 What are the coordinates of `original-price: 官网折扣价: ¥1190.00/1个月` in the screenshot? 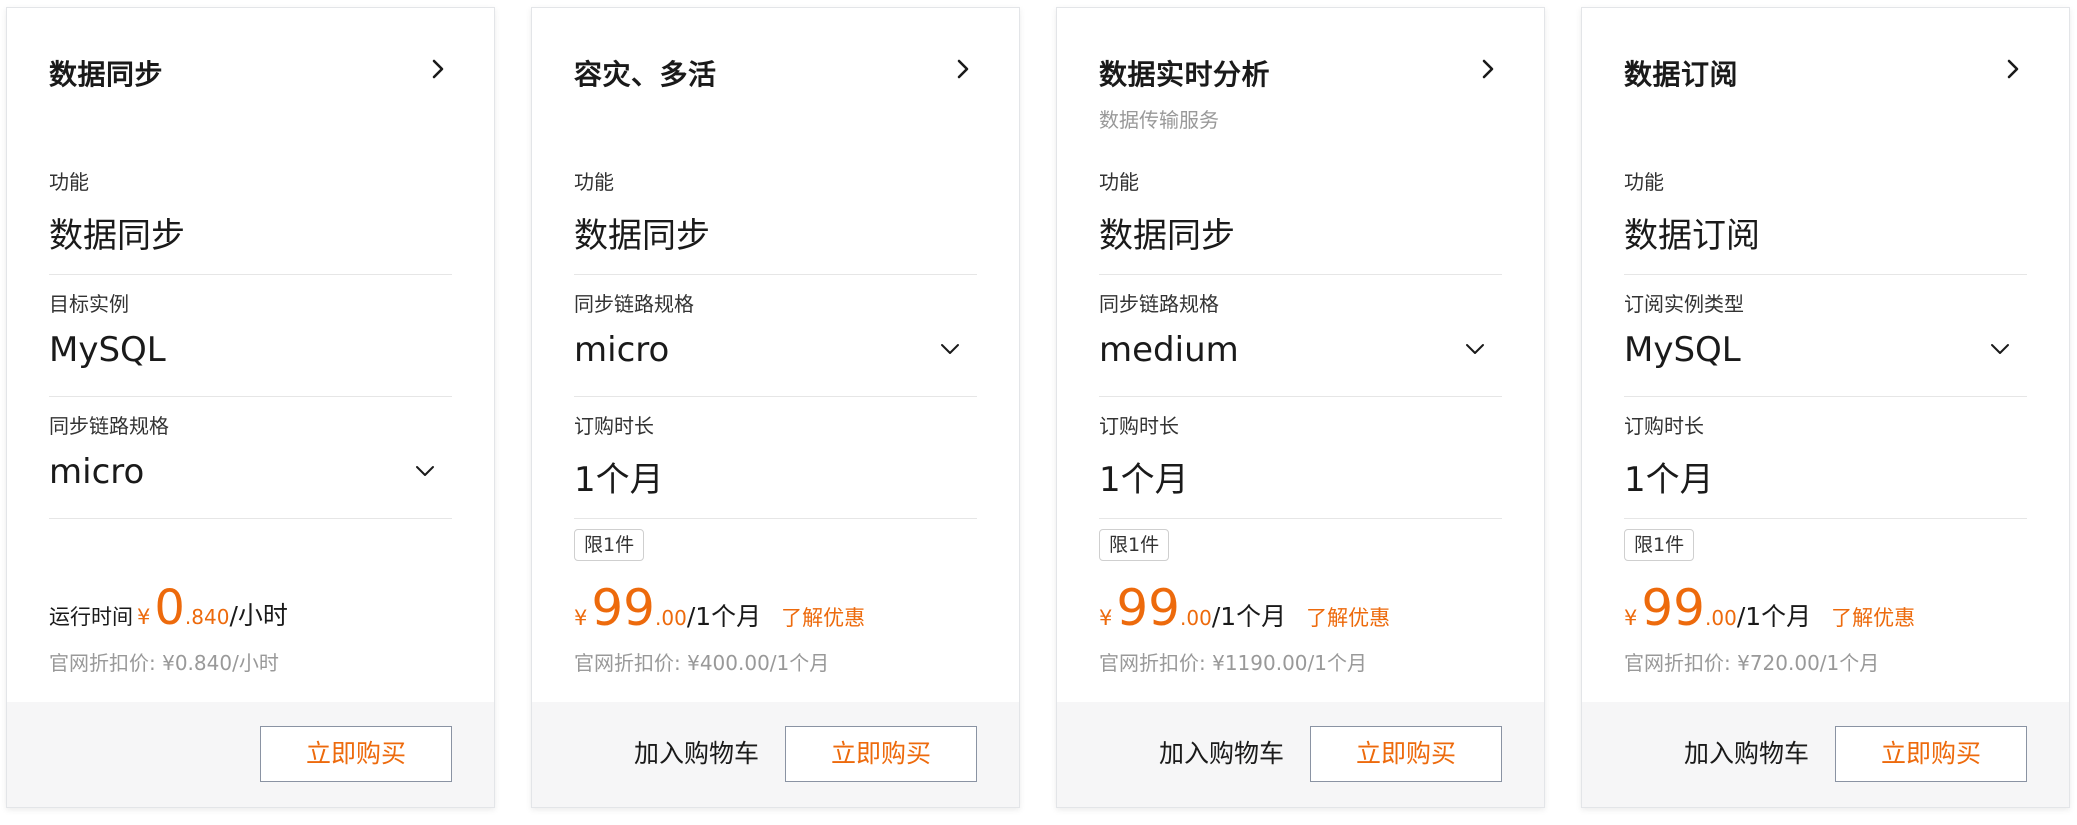 It's located at (1233, 663).